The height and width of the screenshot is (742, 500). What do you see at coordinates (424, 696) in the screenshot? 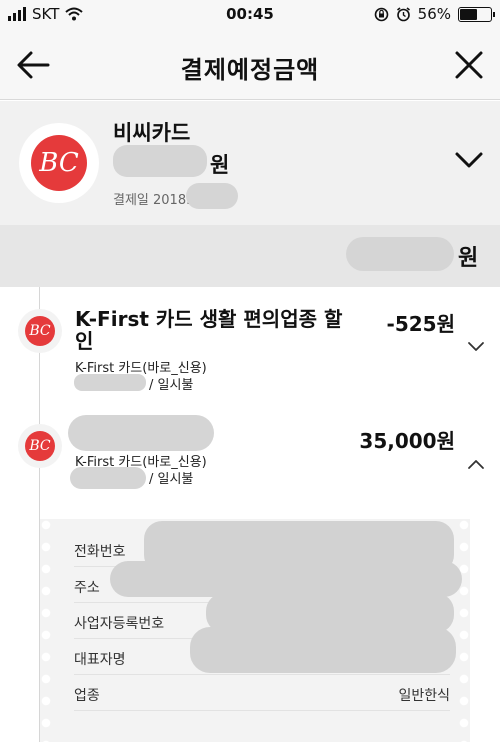
I see `detail-value: 일반한식` at bounding box center [424, 696].